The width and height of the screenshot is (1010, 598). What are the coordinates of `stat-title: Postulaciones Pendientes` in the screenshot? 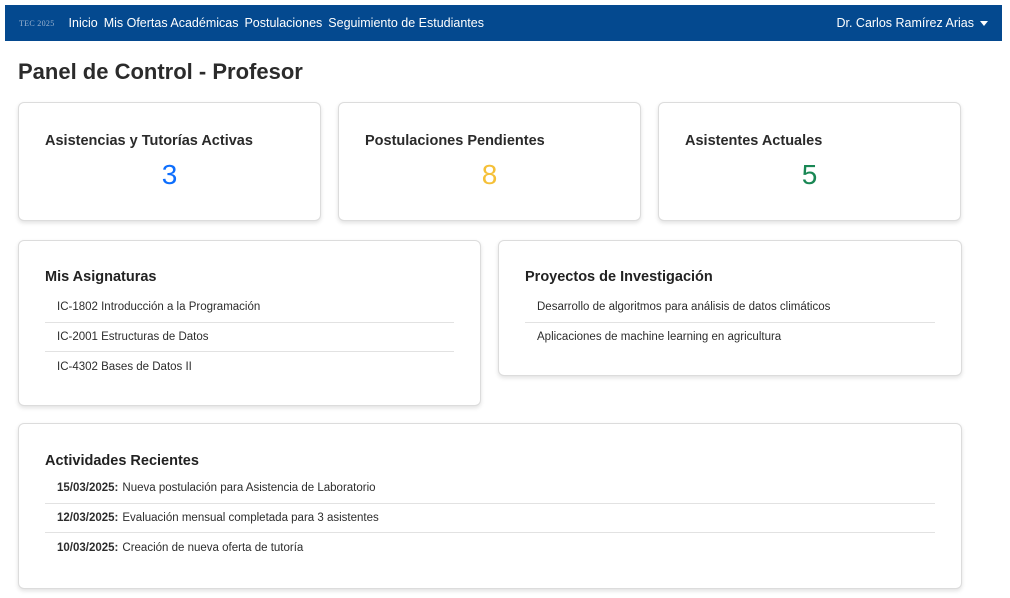 It's located at (455, 141).